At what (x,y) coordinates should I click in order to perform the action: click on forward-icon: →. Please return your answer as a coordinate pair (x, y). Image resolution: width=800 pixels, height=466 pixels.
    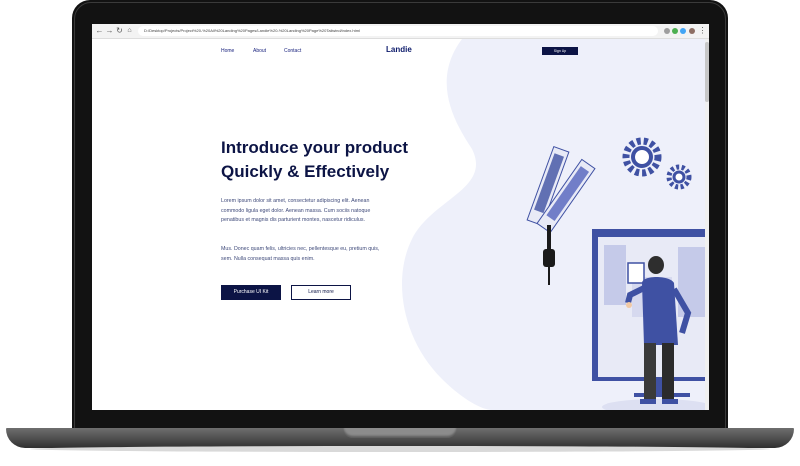
    Looking at the image, I should click on (109, 30).